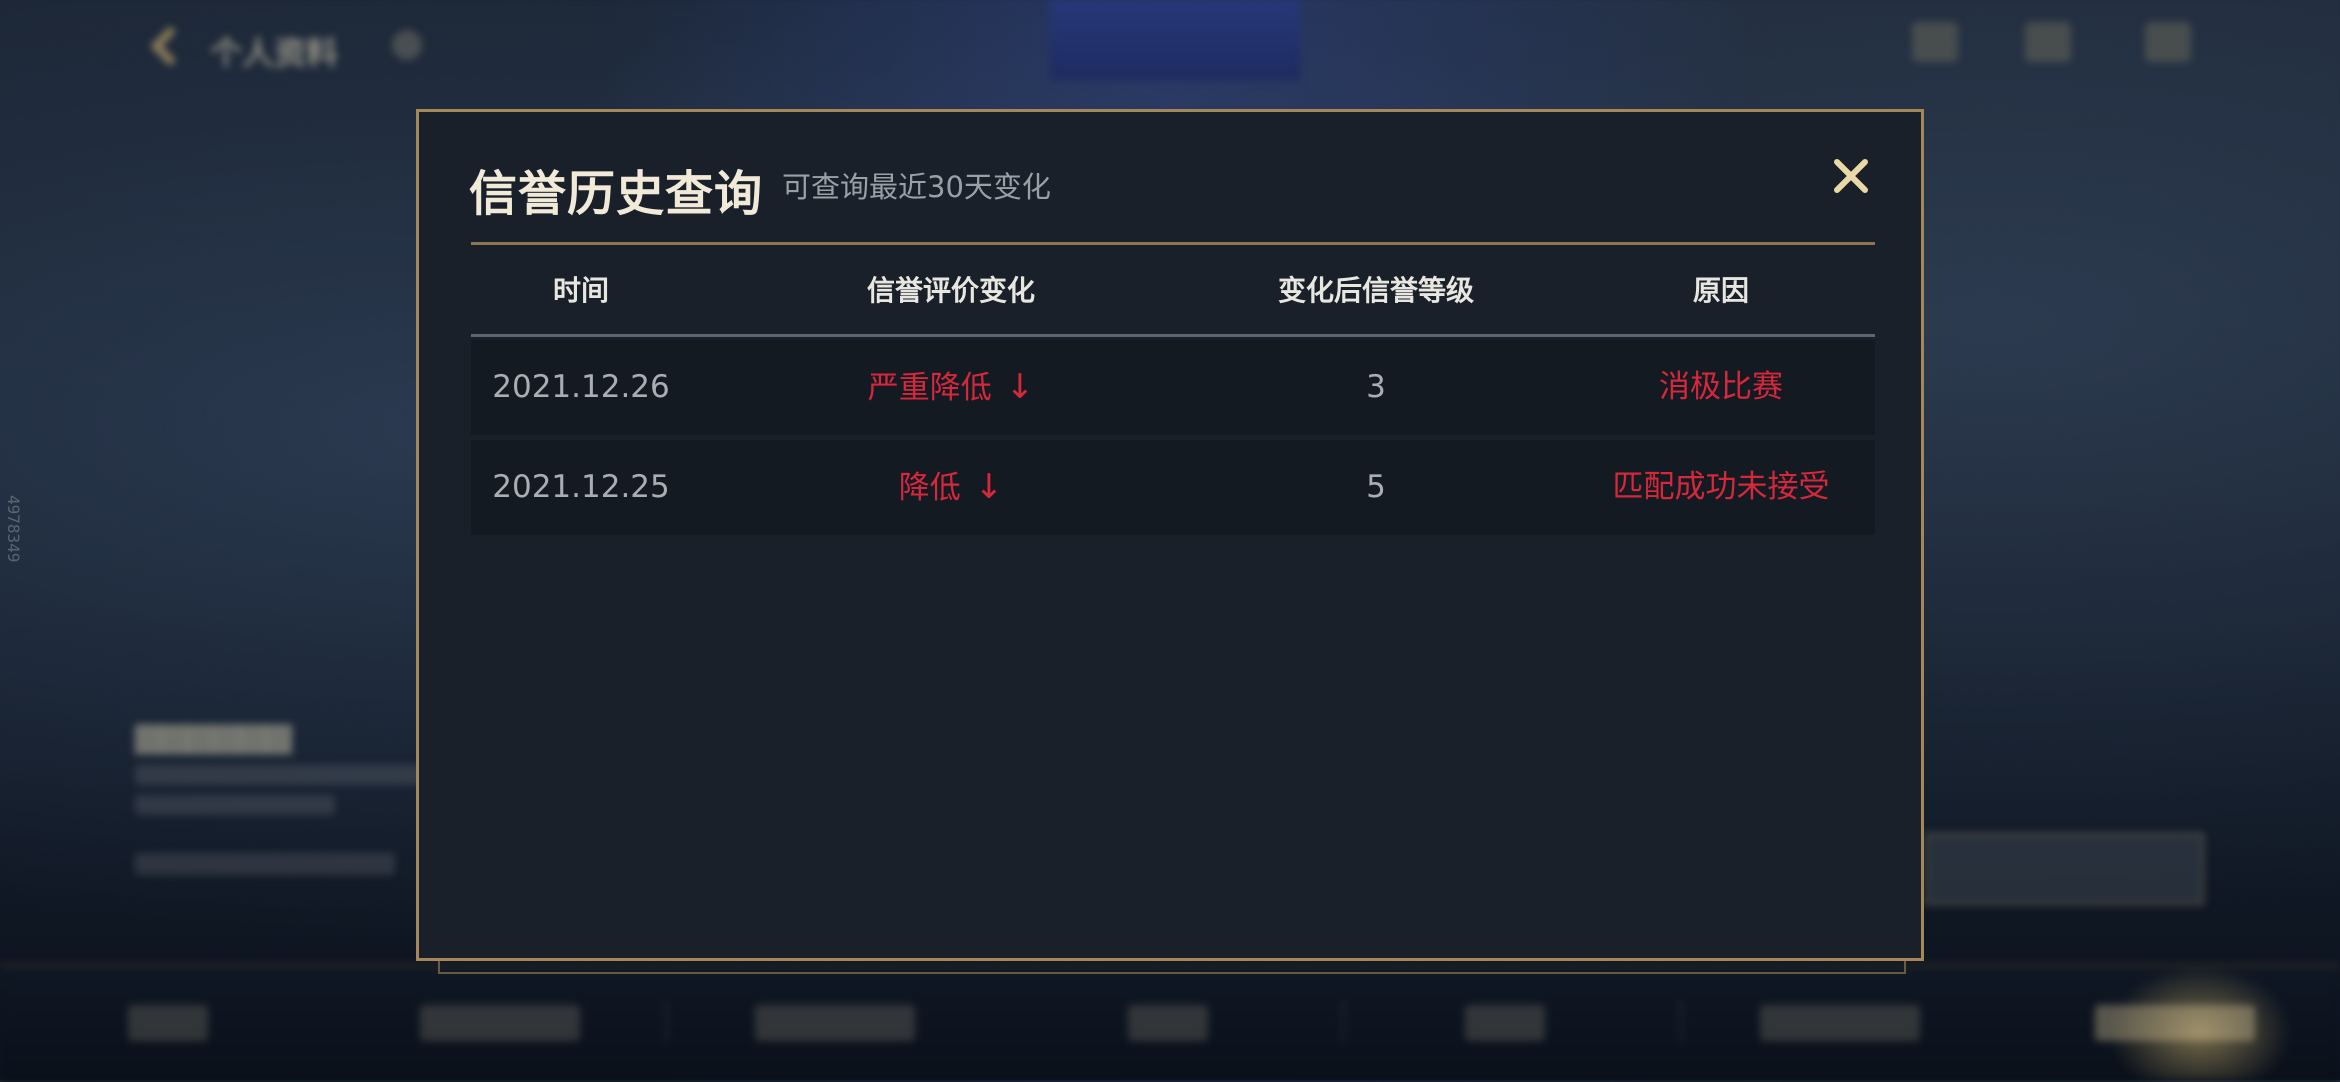 This screenshot has height=1082, width=2340. I want to click on row-change: 降低 ↓, so click(951, 487).